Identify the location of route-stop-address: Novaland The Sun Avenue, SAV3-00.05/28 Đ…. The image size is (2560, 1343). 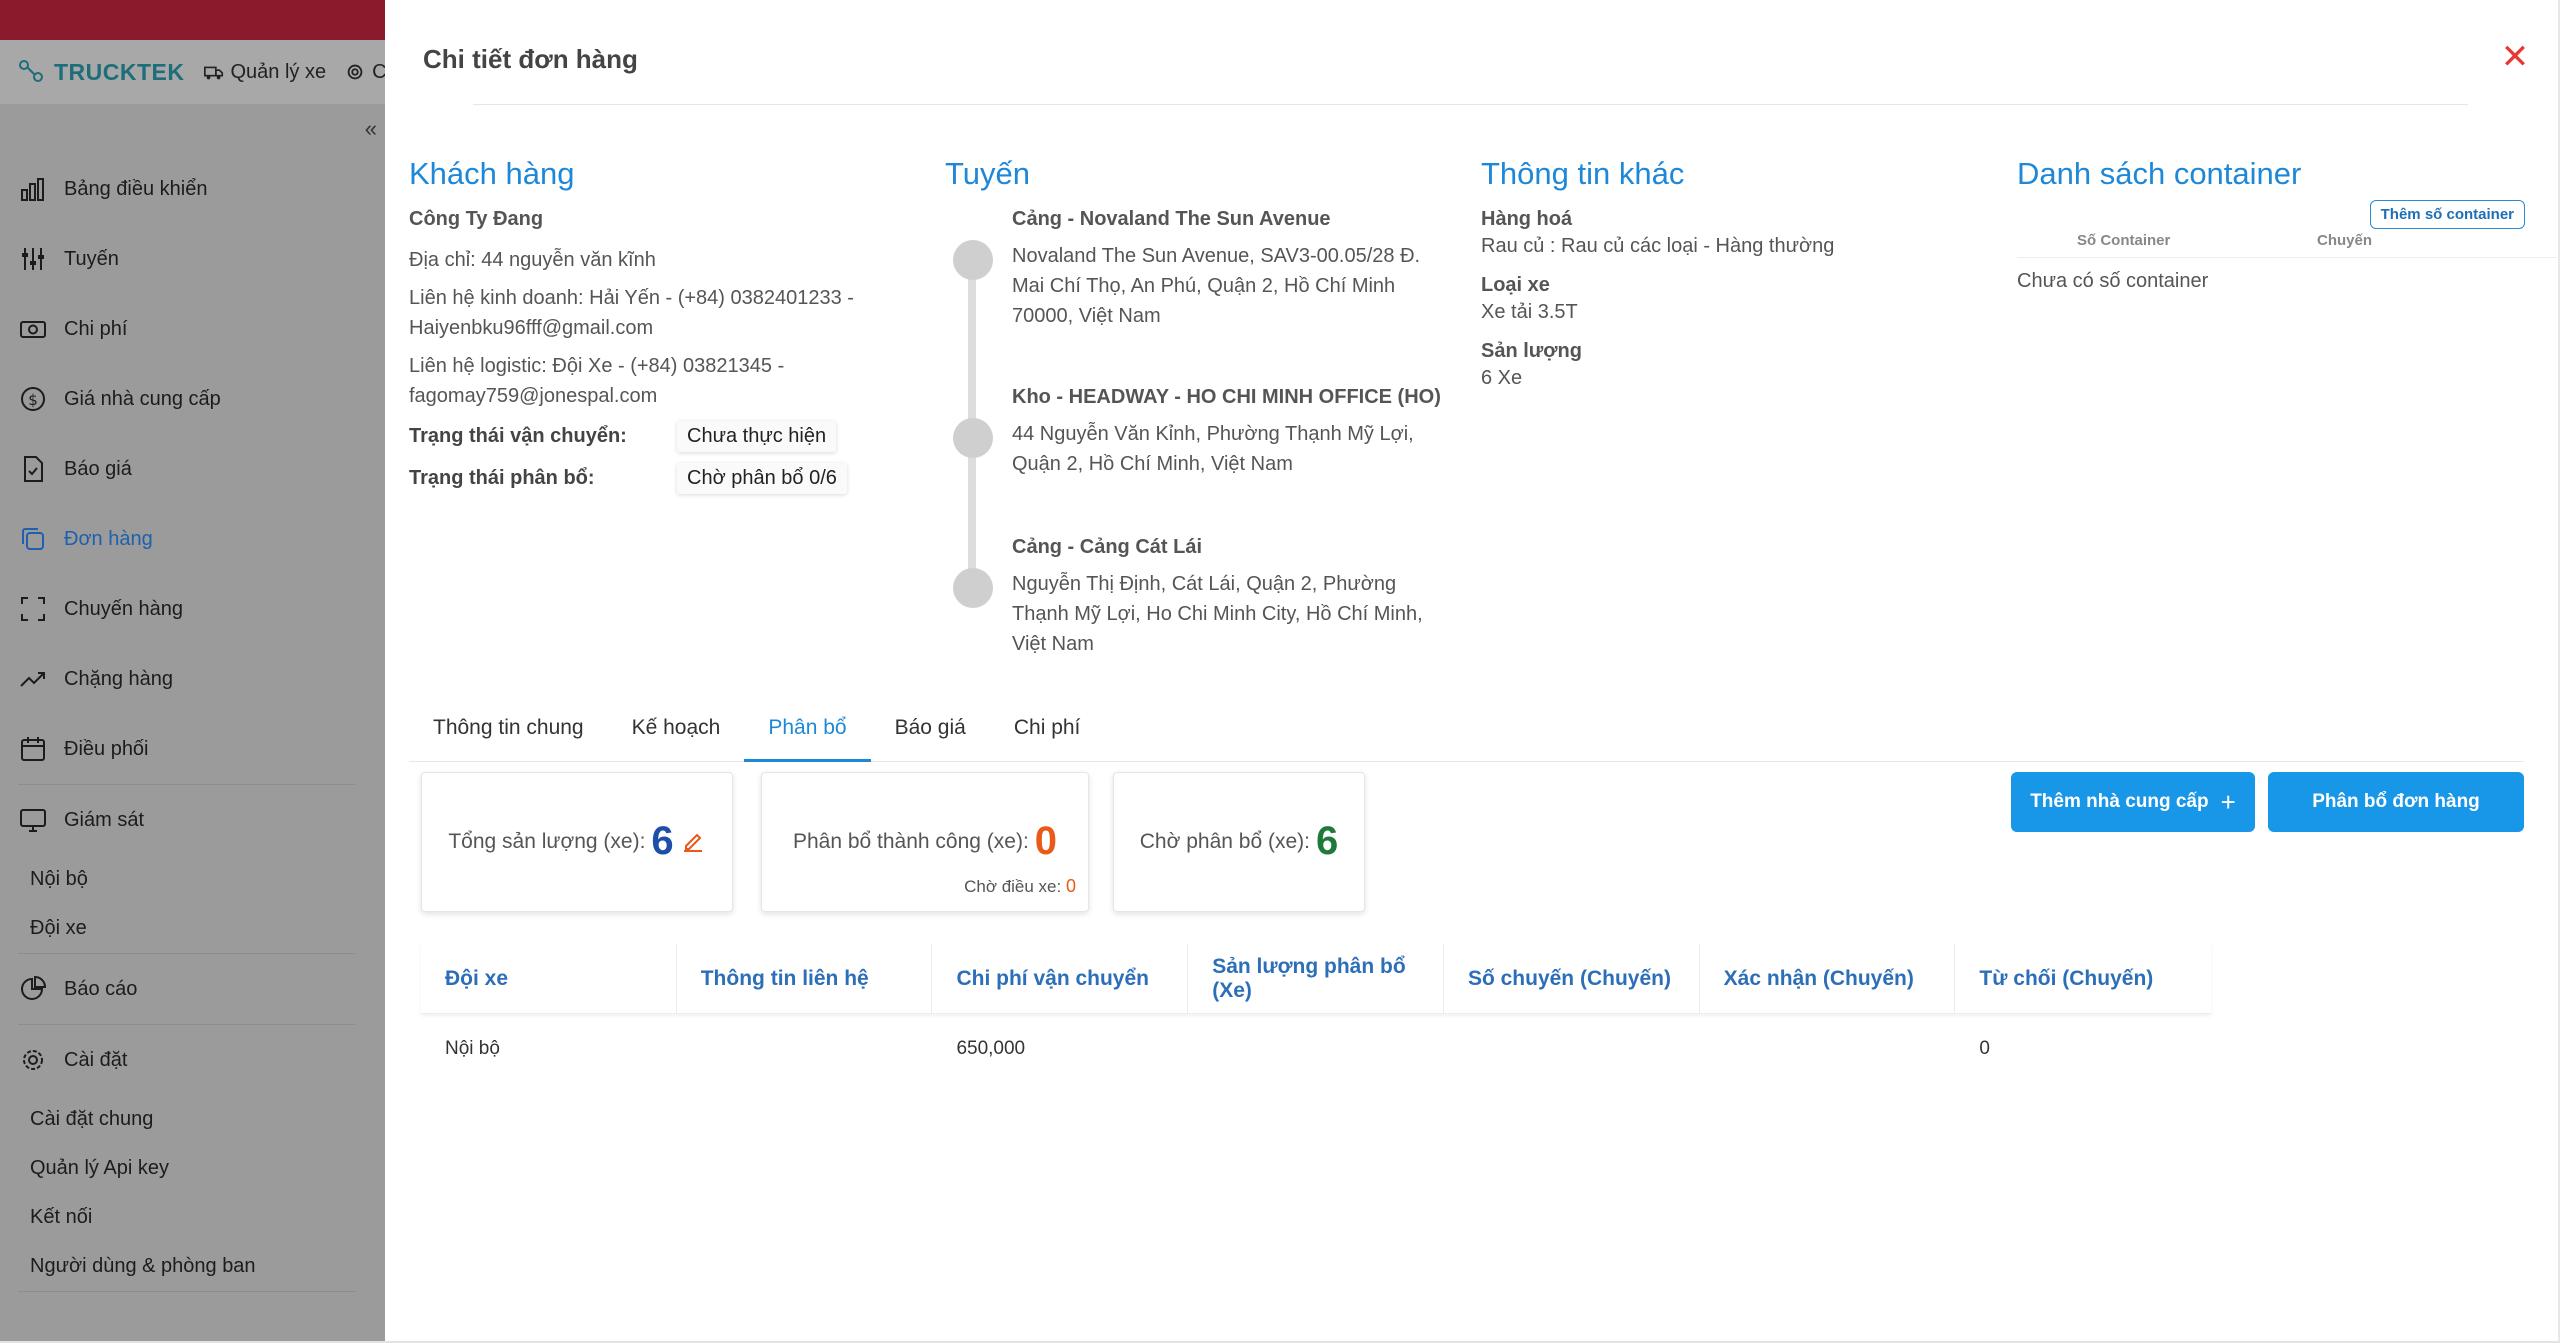
(1216, 286).